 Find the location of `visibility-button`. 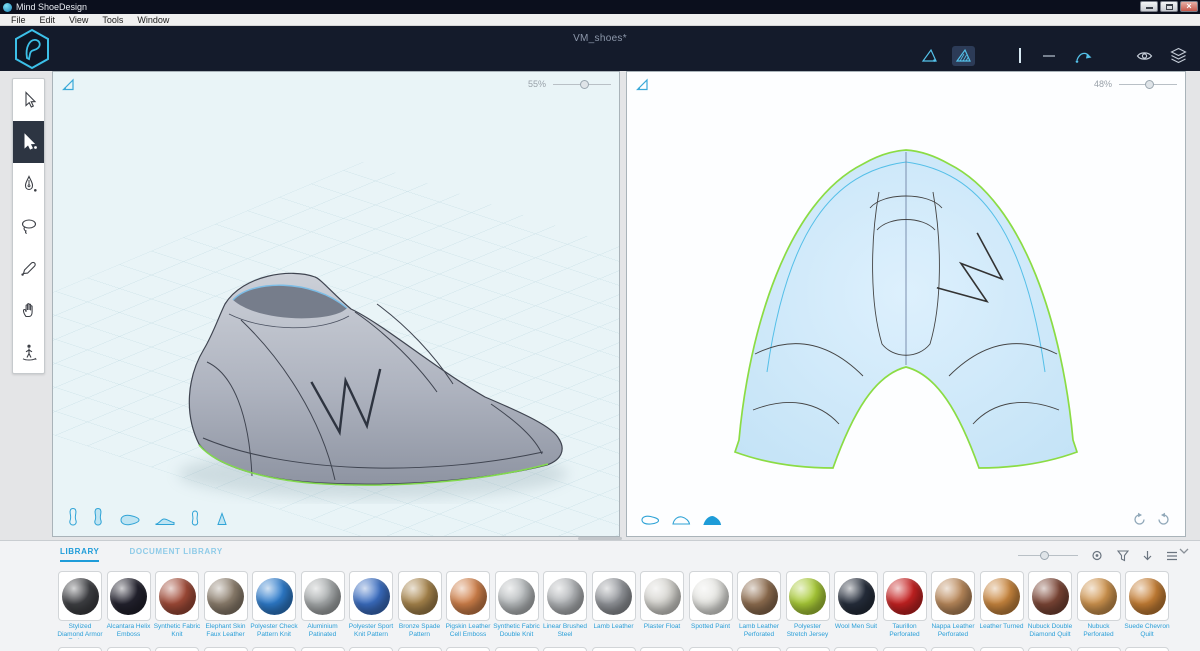

visibility-button is located at coordinates (1144, 56).